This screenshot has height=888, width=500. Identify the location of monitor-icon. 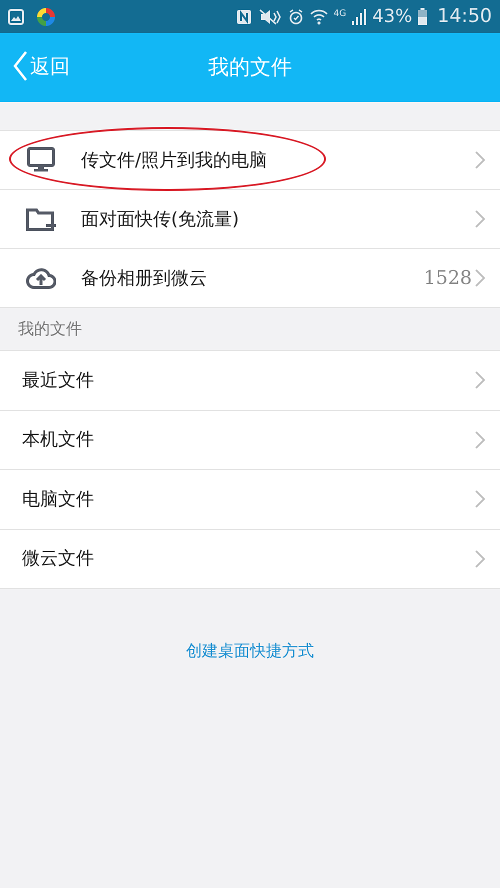
(41, 160).